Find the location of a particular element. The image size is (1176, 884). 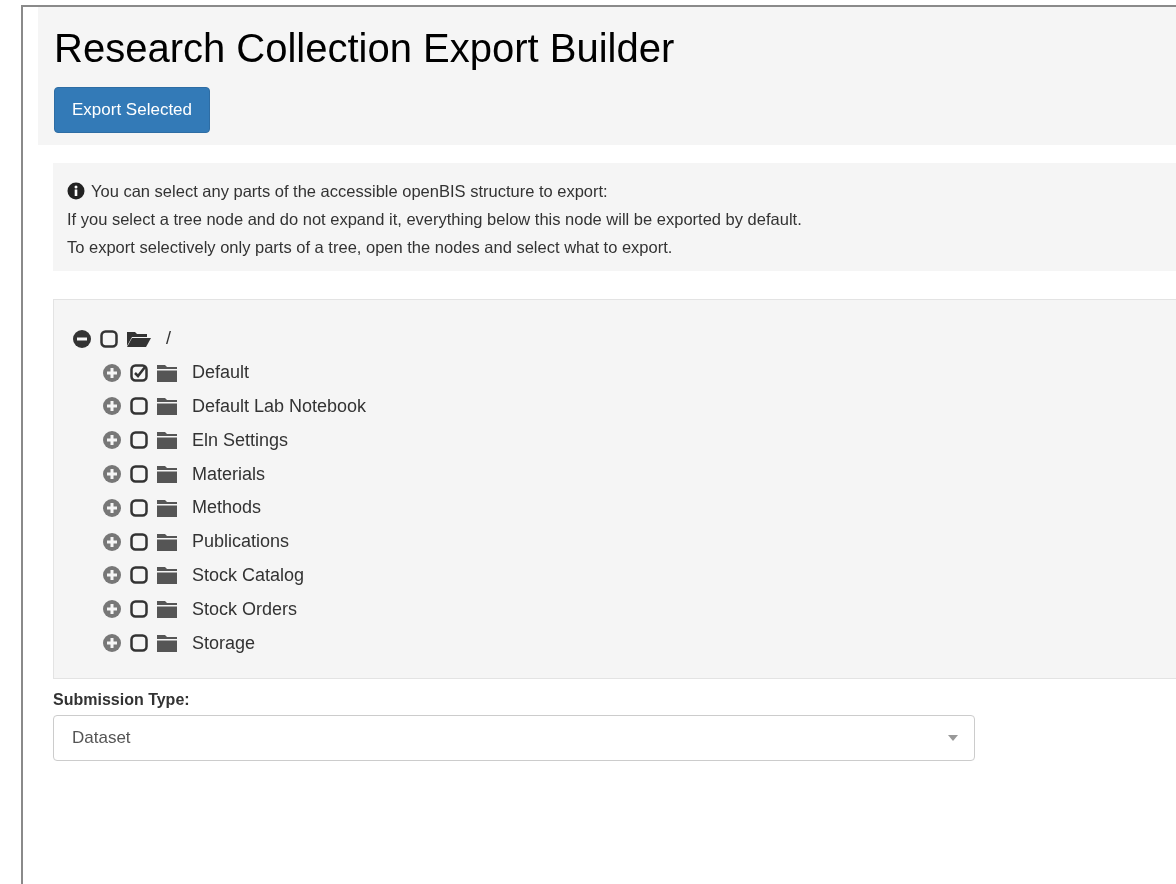

tree-node-label: / is located at coordinates (168, 339).